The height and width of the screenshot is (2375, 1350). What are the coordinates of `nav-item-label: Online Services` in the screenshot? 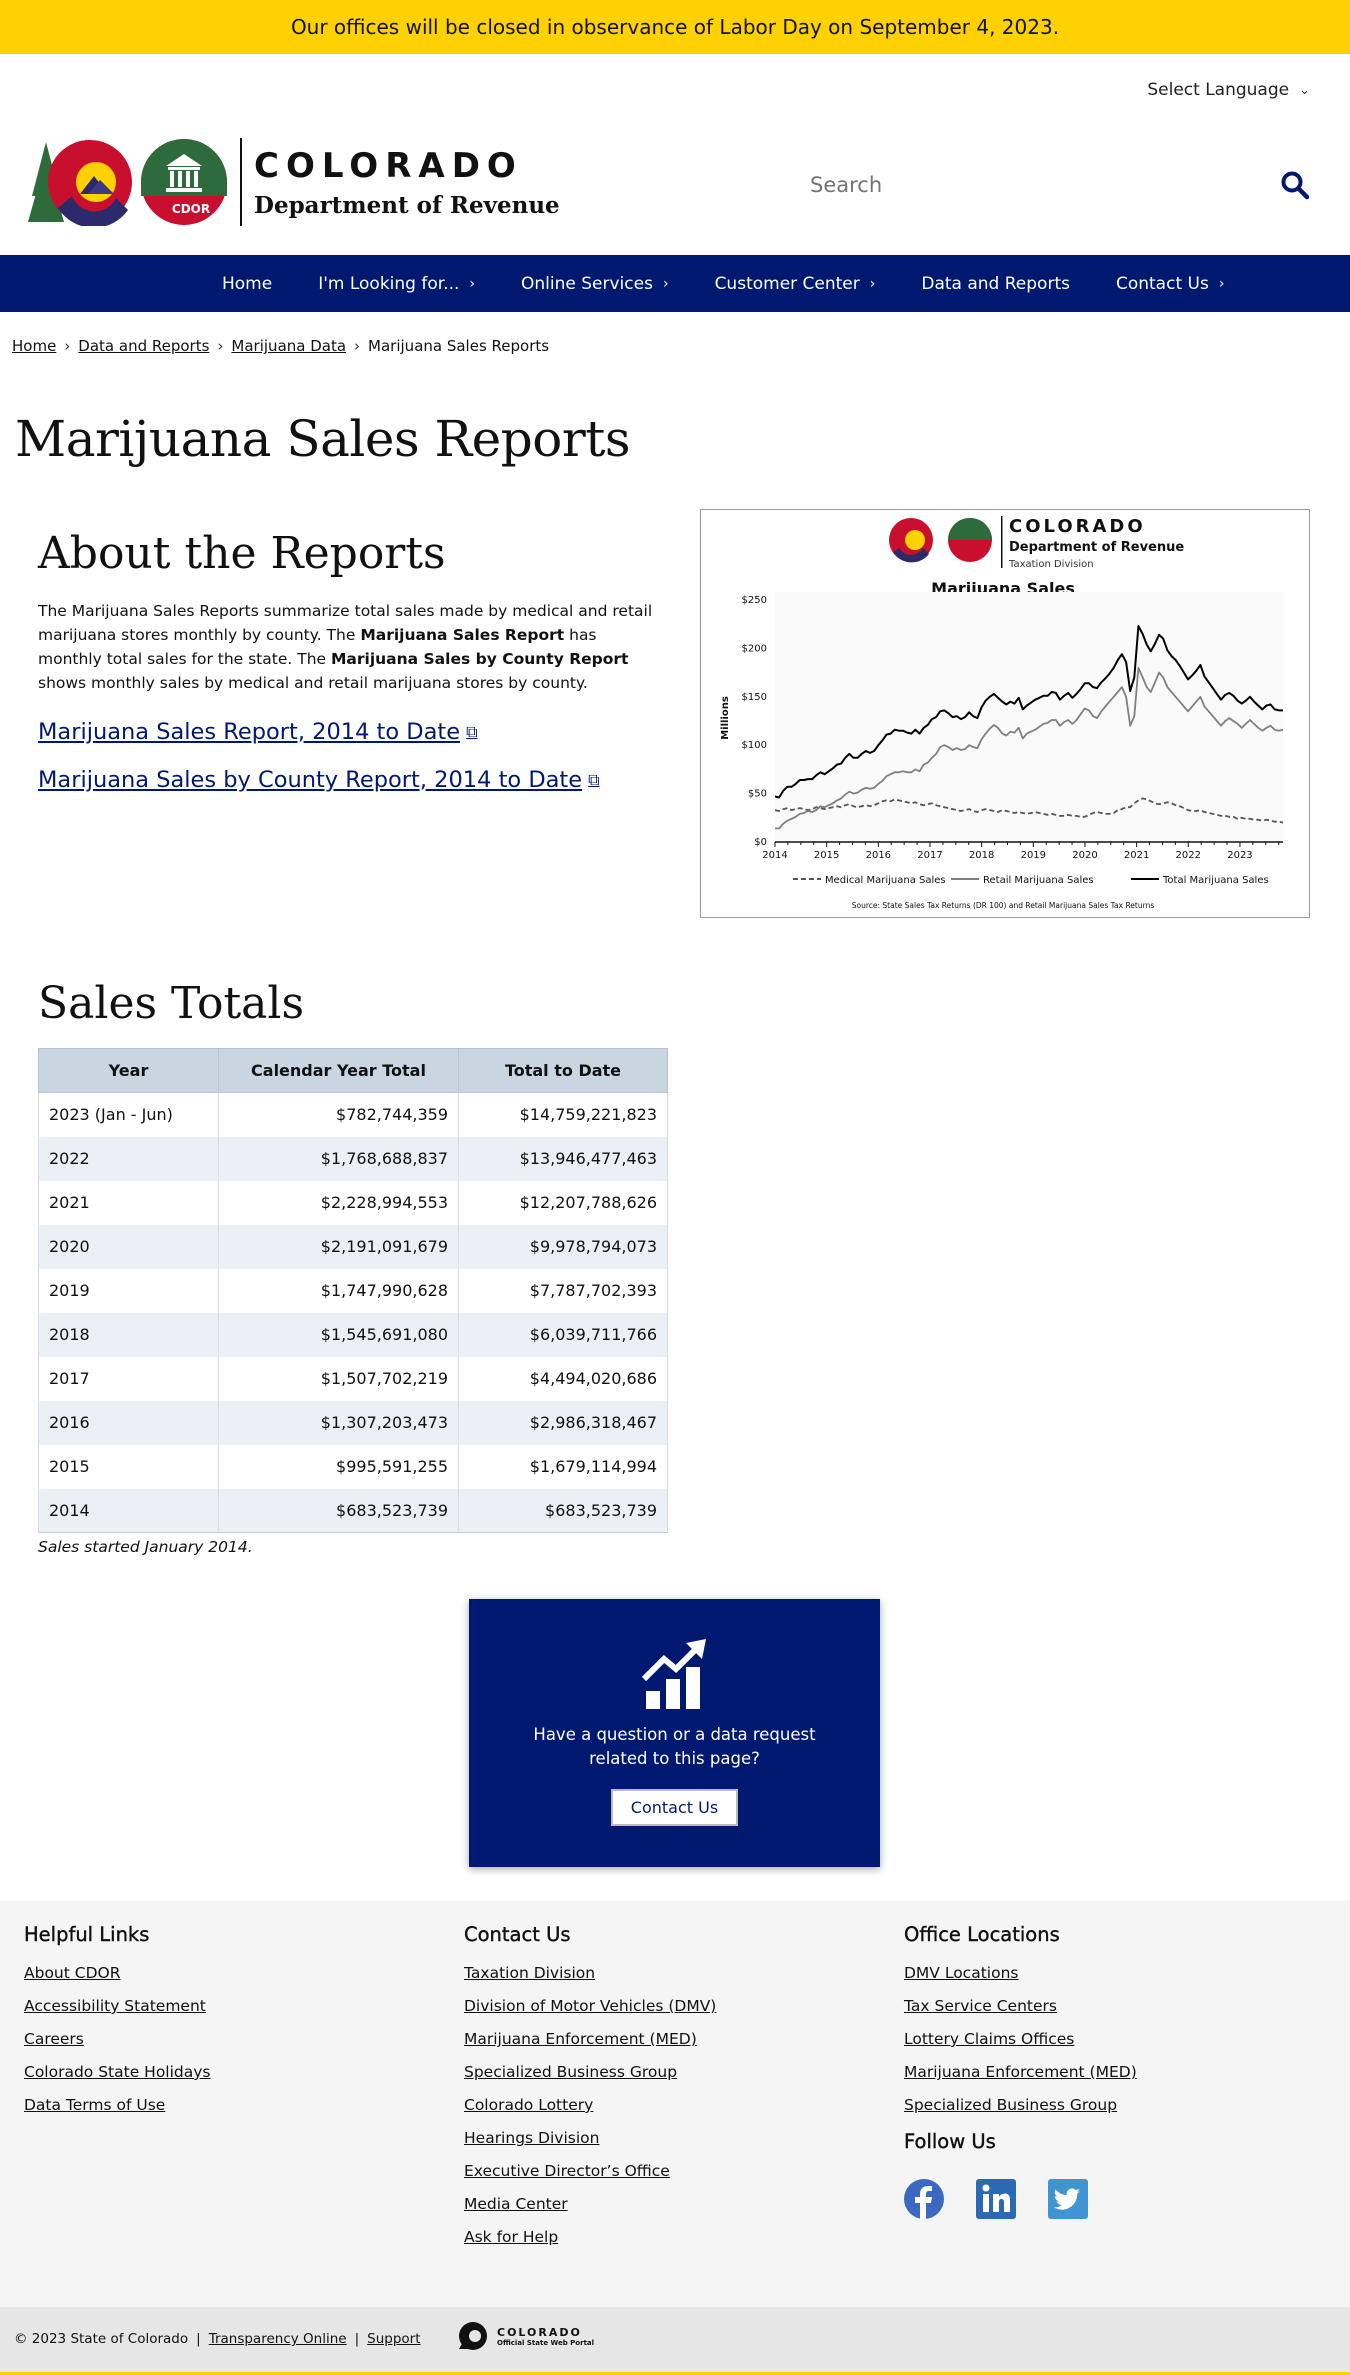 It's located at (587, 283).